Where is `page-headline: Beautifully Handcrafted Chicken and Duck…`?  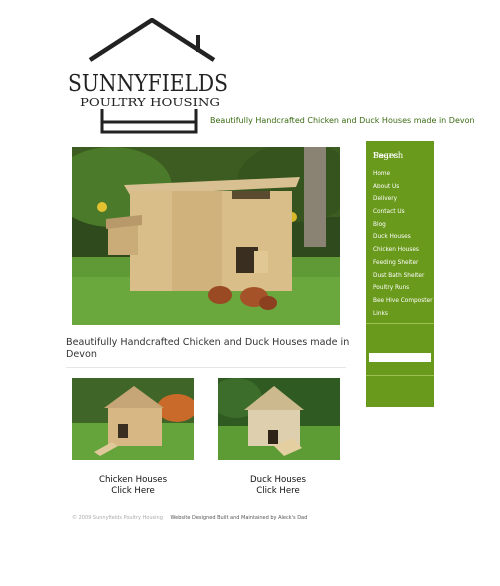 page-headline: Beautifully Handcrafted Chicken and Duck… is located at coordinates (208, 348).